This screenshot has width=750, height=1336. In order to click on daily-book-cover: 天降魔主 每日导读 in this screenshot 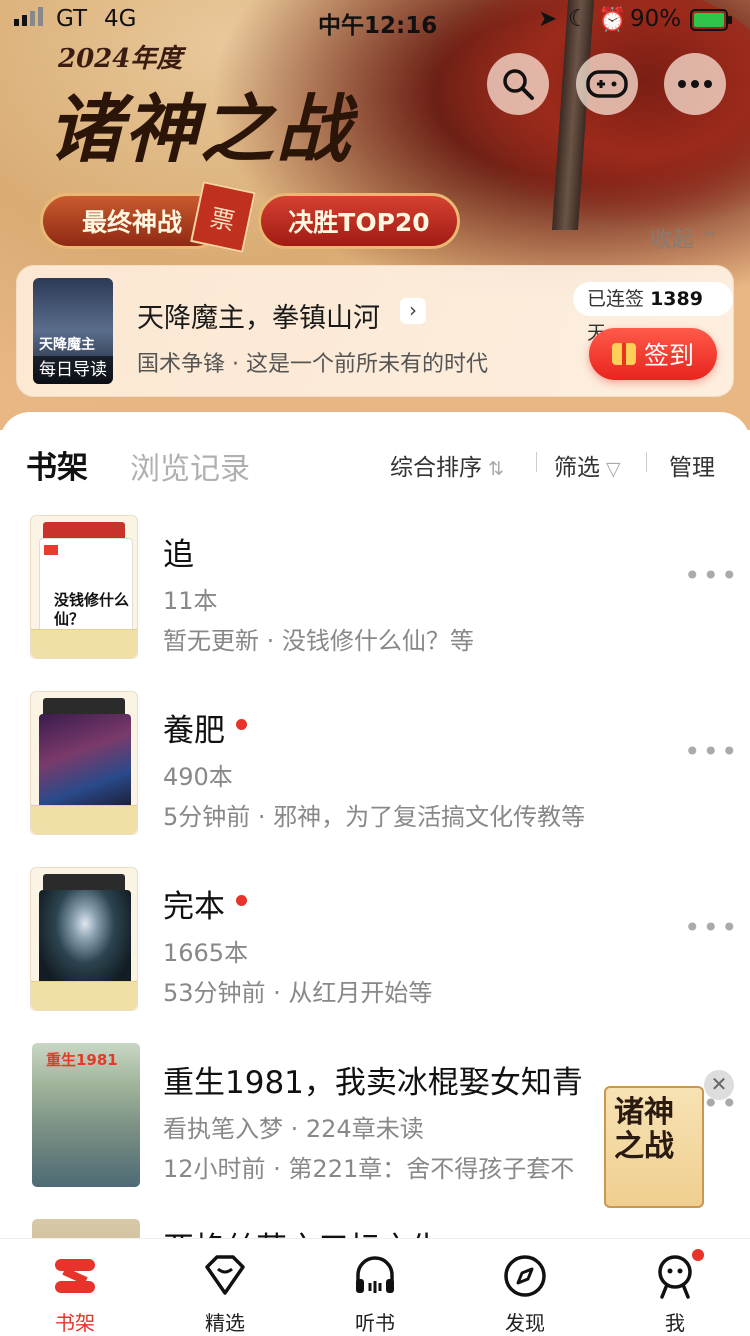, I will do `click(73, 331)`.